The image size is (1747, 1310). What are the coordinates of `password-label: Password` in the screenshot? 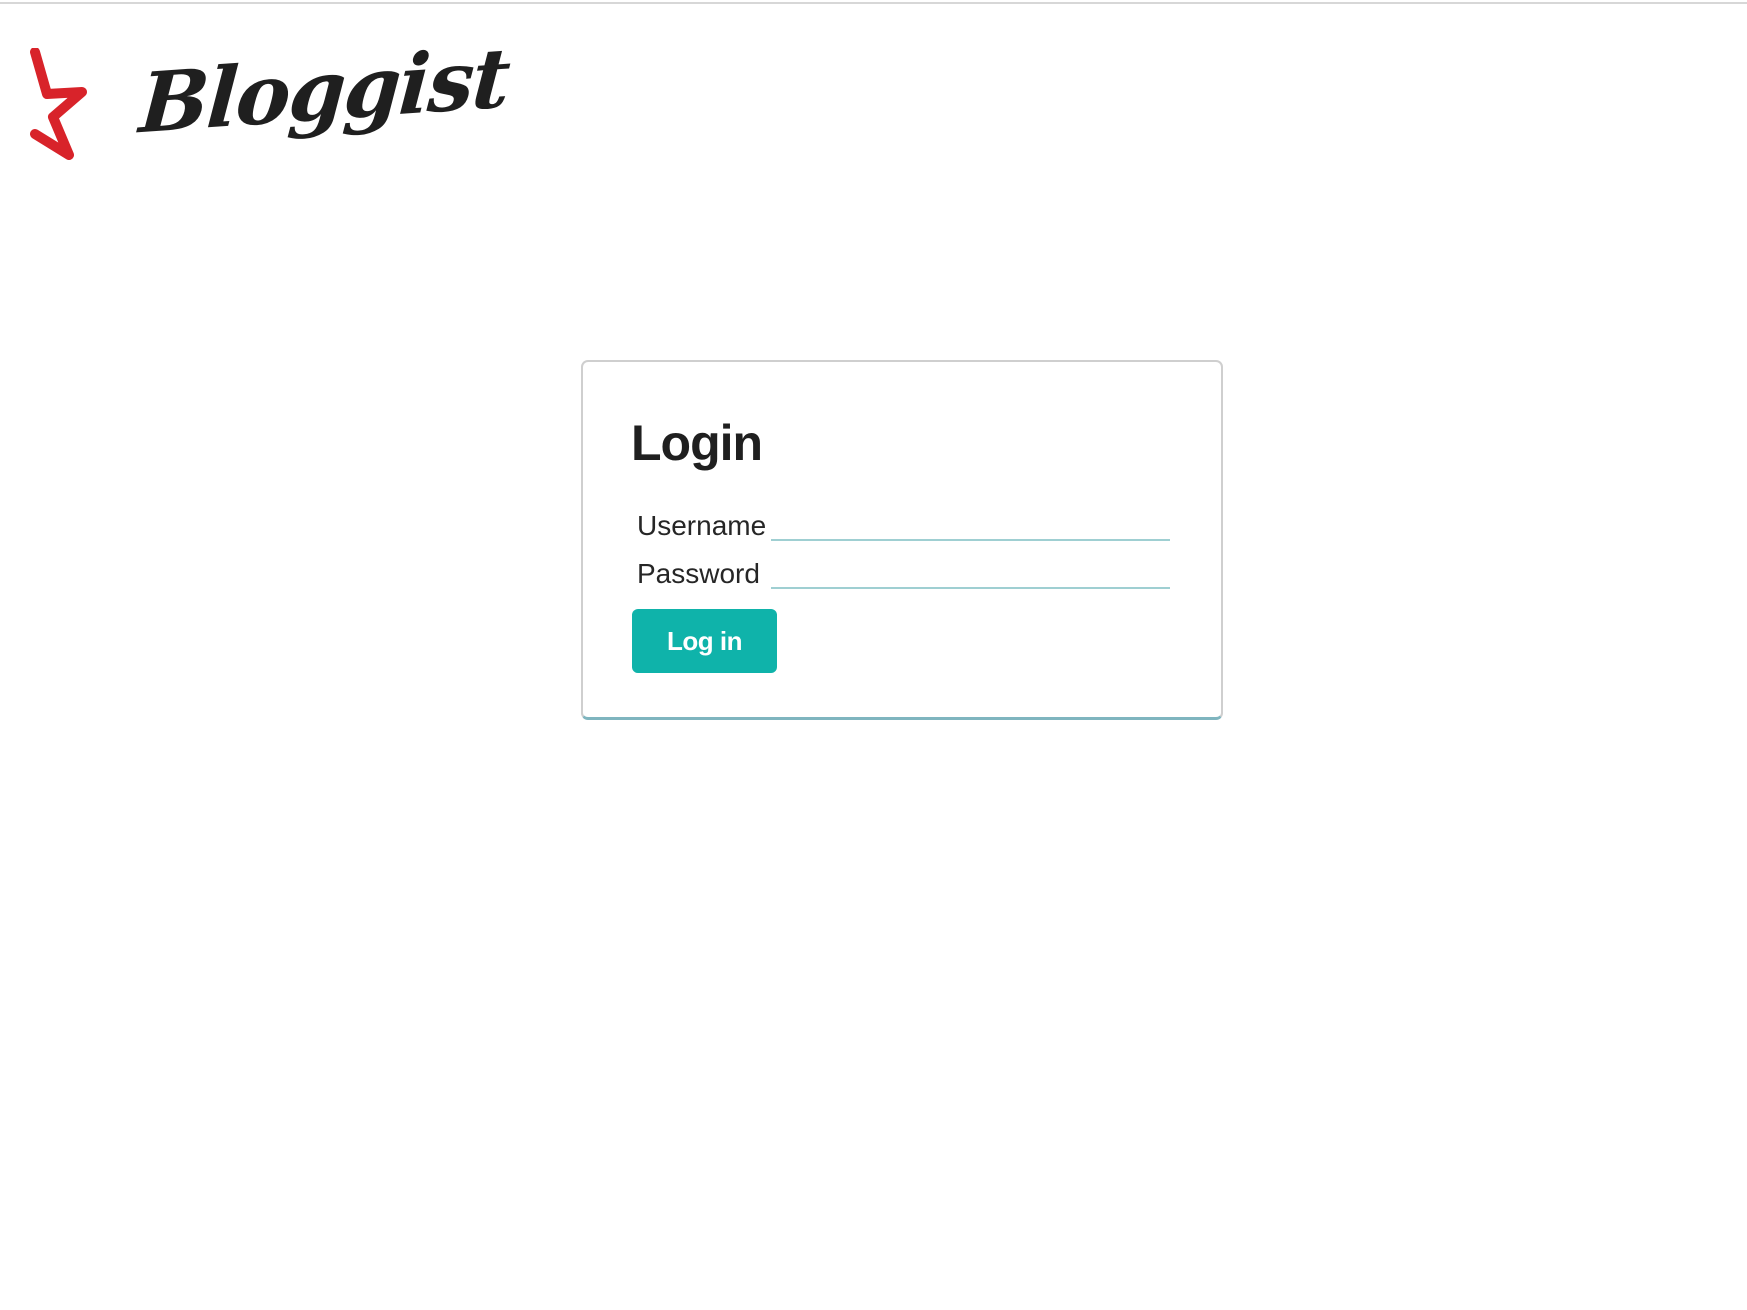 It's located at (698, 573).